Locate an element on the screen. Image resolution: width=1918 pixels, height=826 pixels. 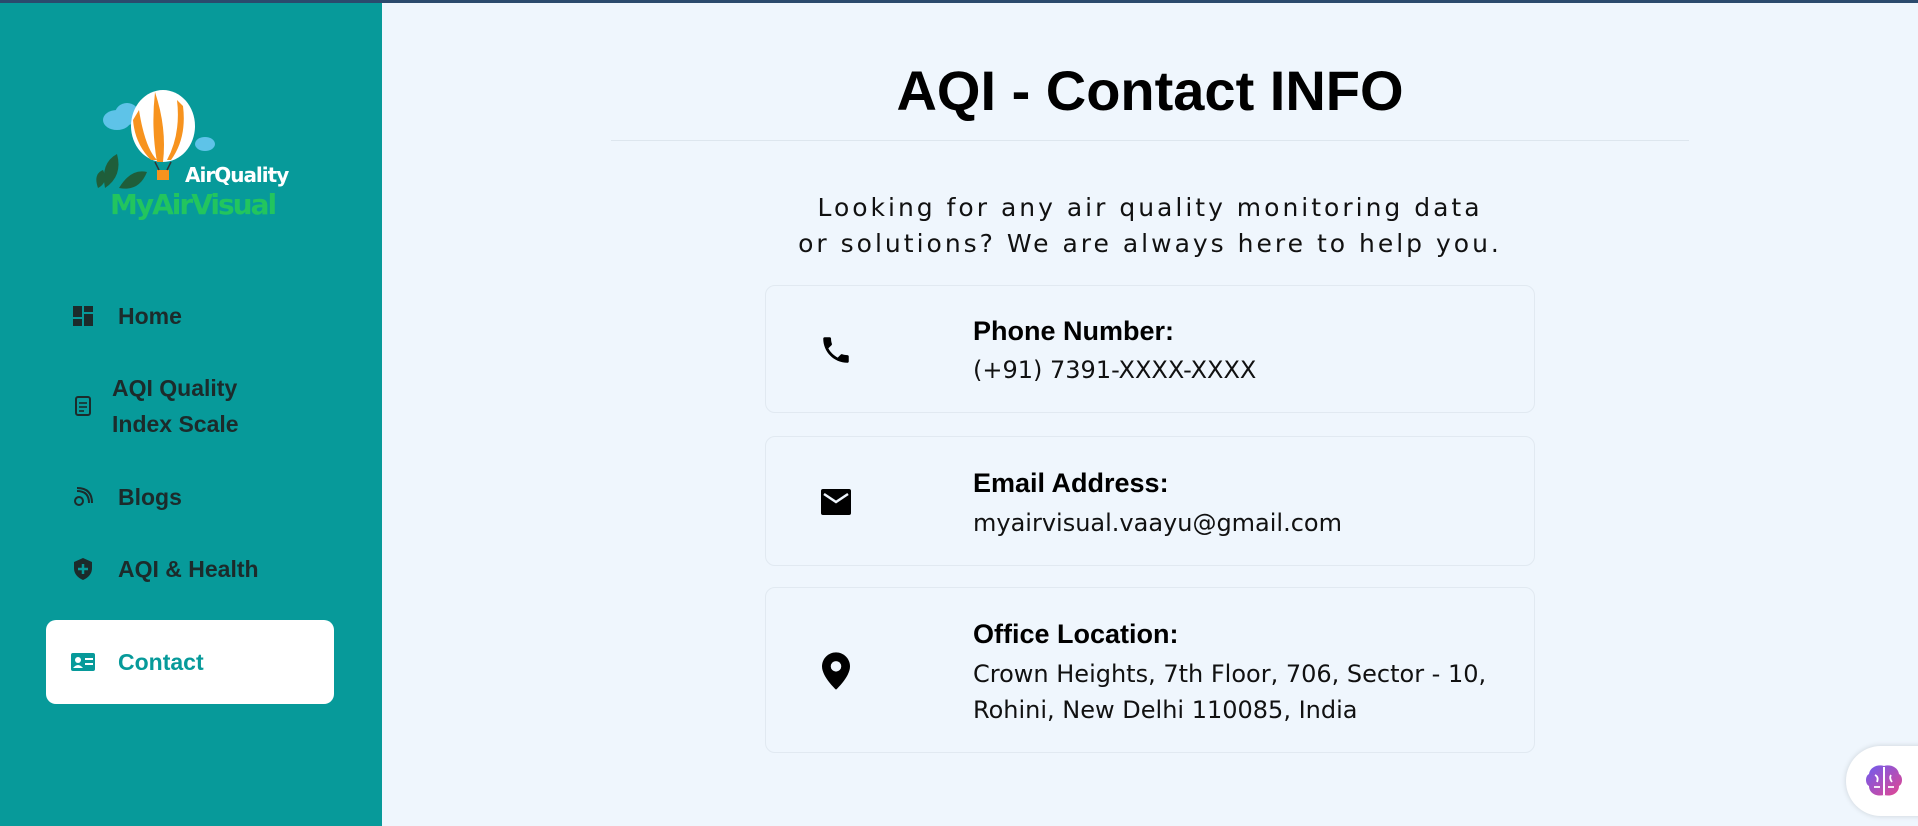
email-heading: Email Address: is located at coordinates (1071, 483).